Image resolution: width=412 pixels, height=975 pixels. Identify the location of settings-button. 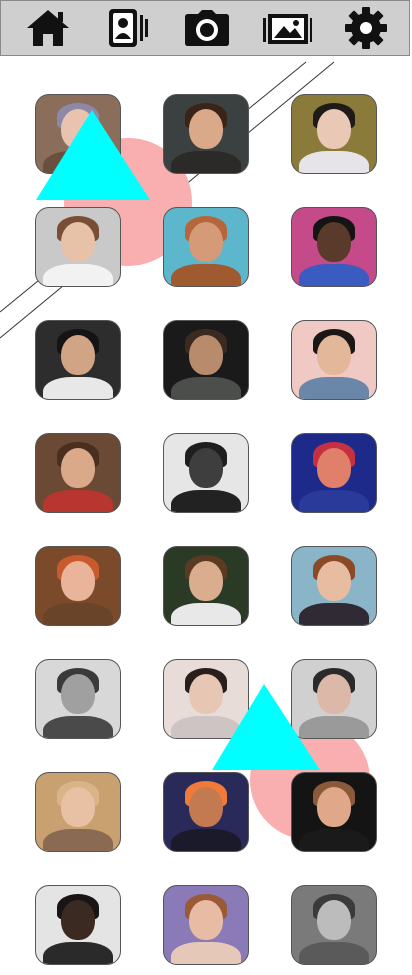
(366, 28).